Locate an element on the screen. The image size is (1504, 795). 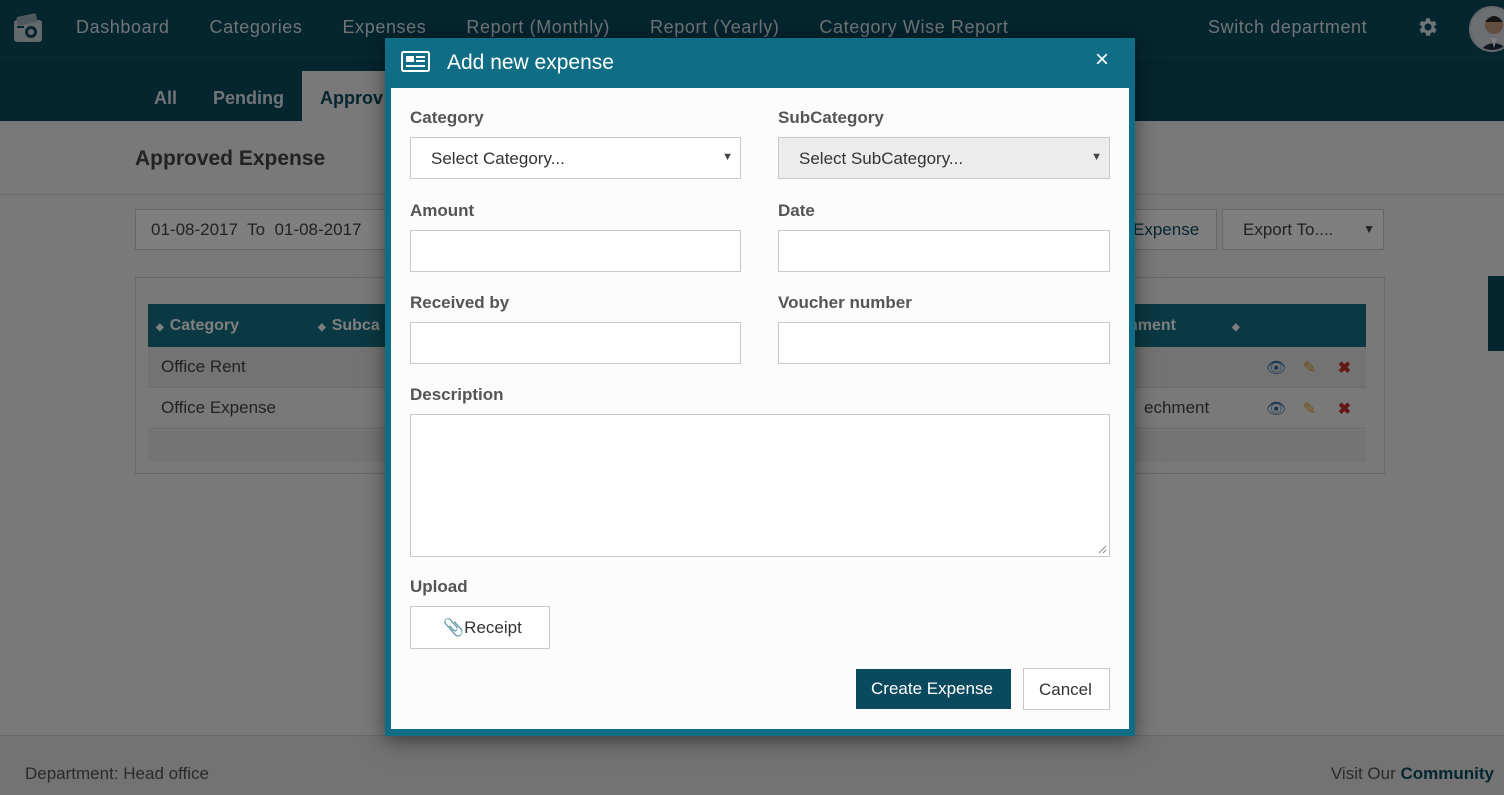
amount-field is located at coordinates (575, 251).